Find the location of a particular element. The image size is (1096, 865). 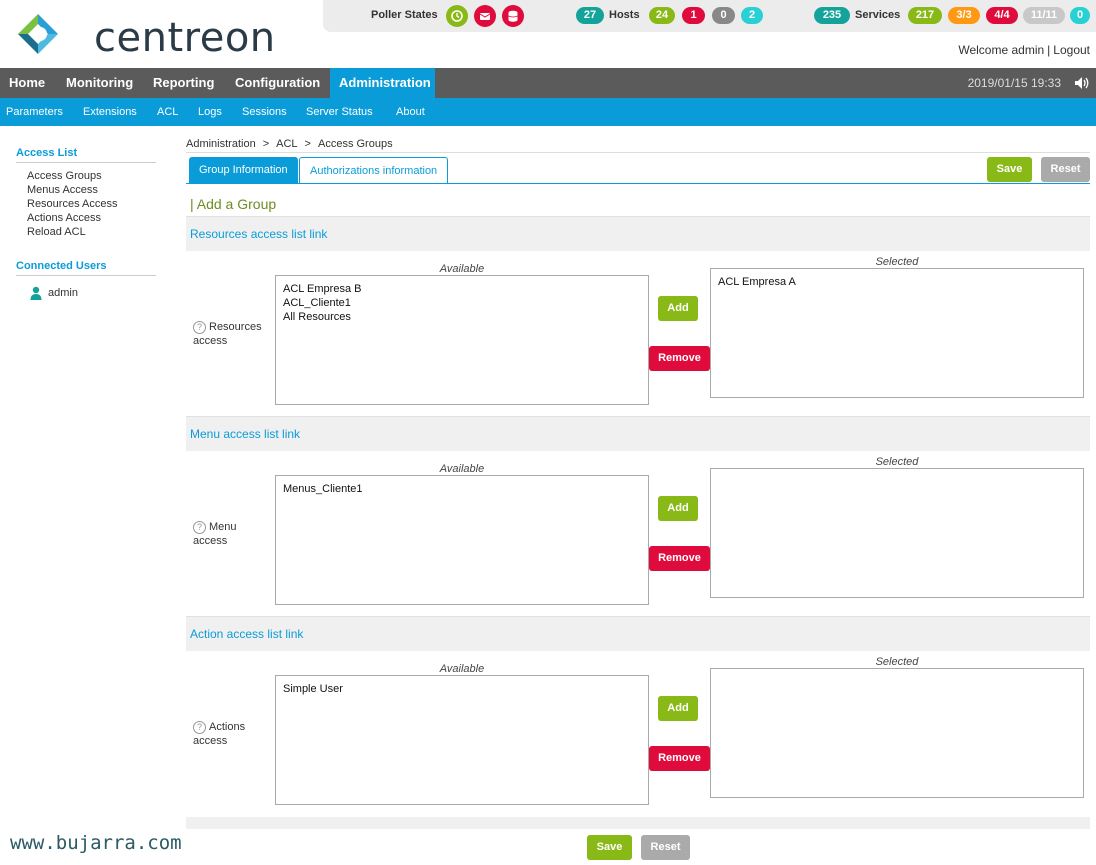

centreon-logo: centreon is located at coordinates (145, 35).